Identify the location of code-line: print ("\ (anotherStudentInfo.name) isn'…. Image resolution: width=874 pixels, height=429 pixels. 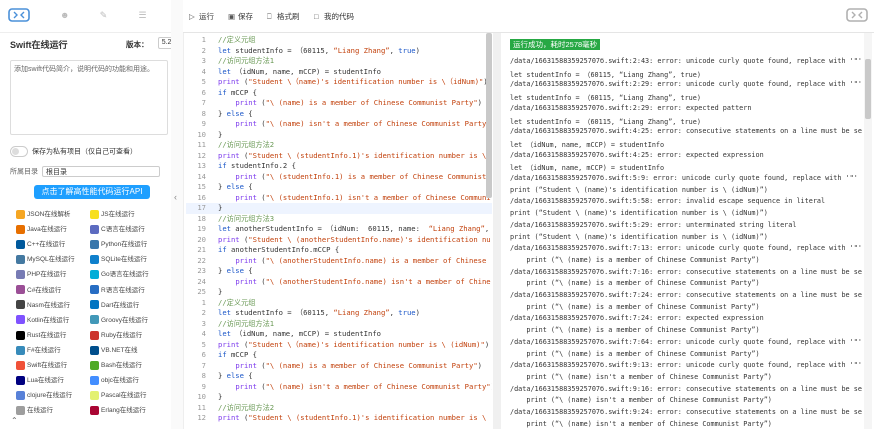
(354, 281).